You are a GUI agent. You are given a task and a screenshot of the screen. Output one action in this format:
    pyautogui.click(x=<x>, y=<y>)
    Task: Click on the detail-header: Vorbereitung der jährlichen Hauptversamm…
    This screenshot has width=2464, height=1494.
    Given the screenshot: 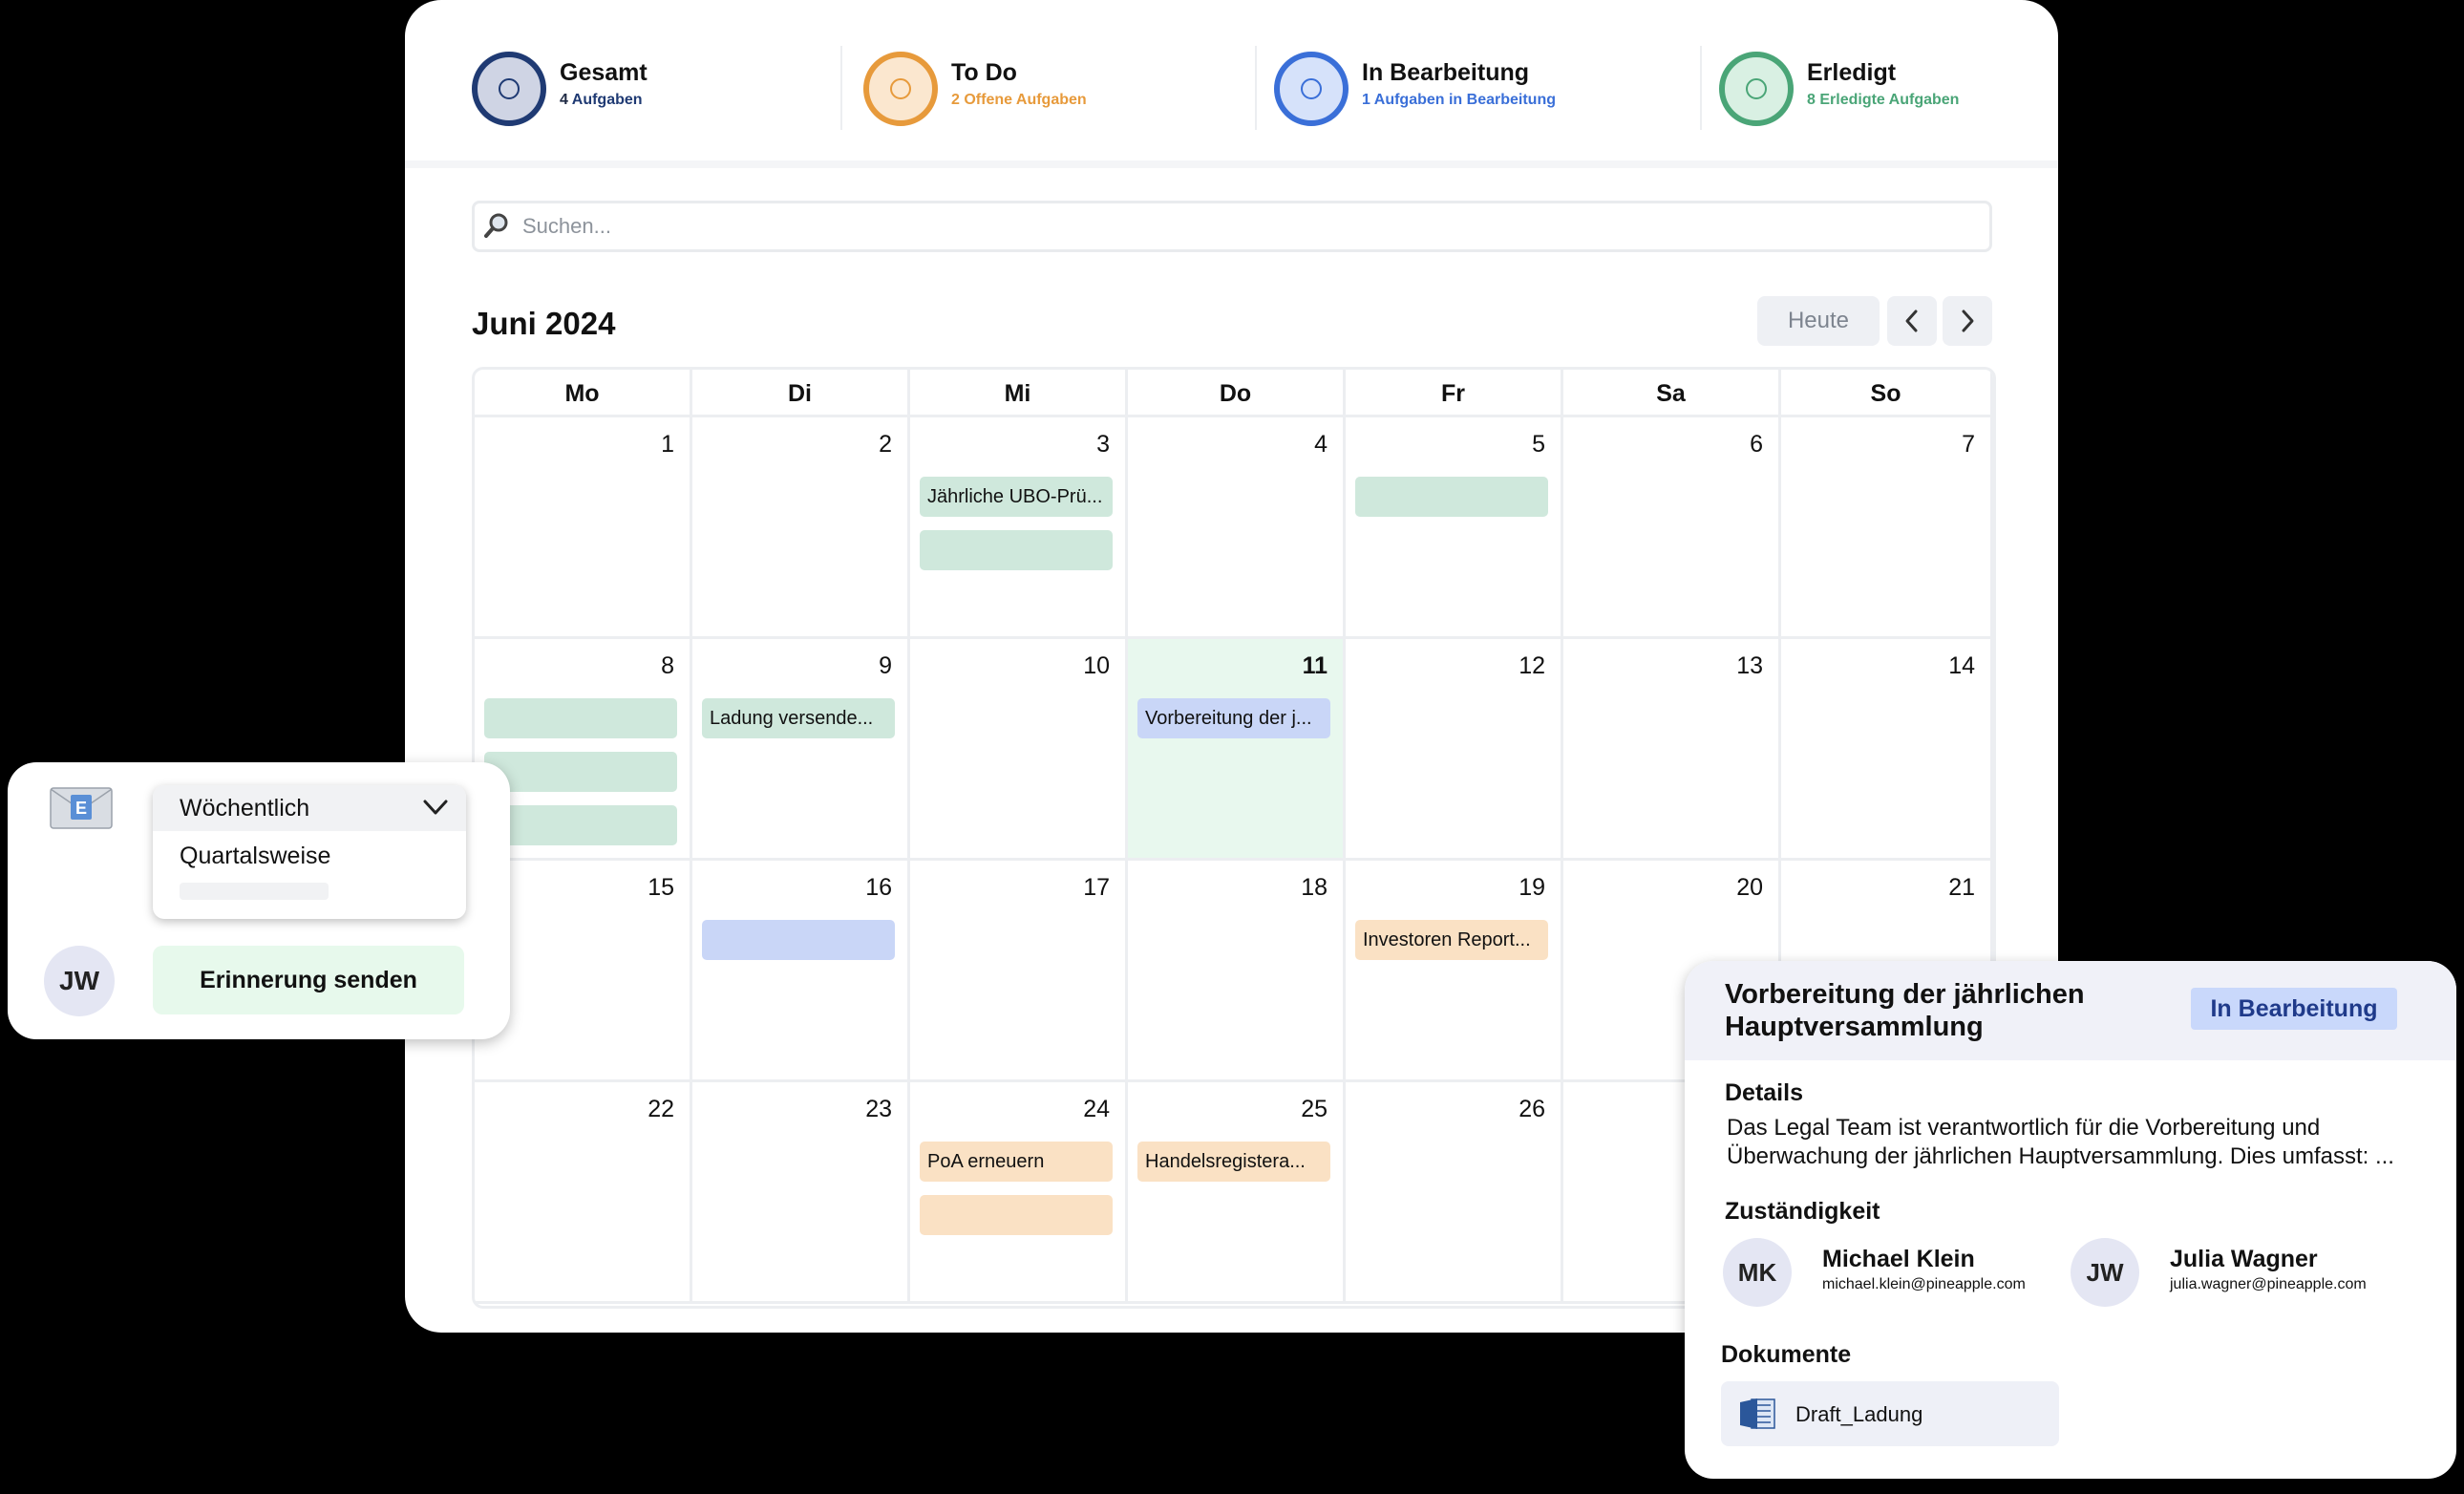 What is the action you would take?
    pyautogui.click(x=2070, y=1010)
    